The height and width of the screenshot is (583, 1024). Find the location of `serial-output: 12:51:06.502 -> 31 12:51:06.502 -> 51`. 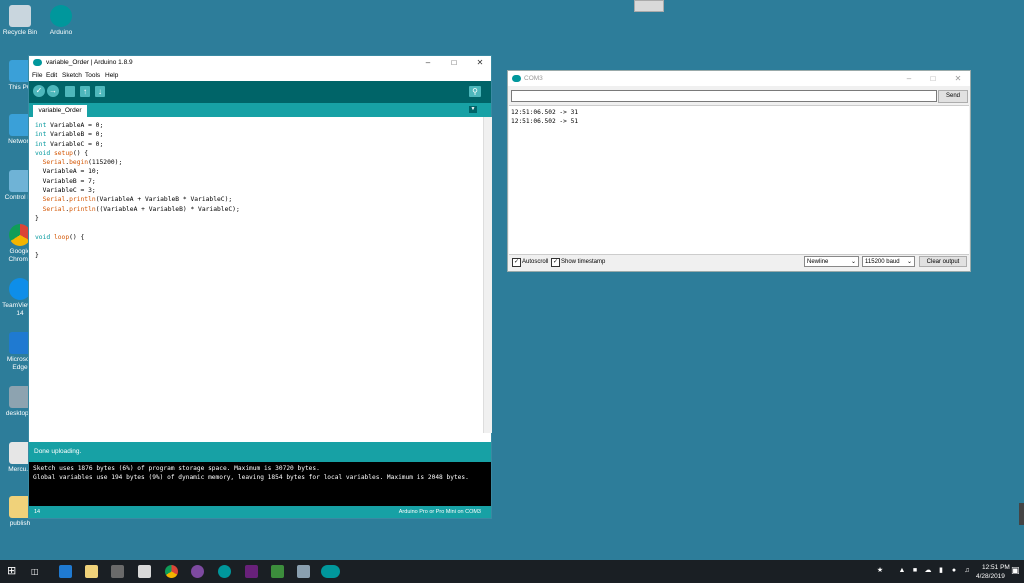

serial-output: 12:51:06.502 -> 31 12:51:06.502 -> 51 is located at coordinates (739, 180).